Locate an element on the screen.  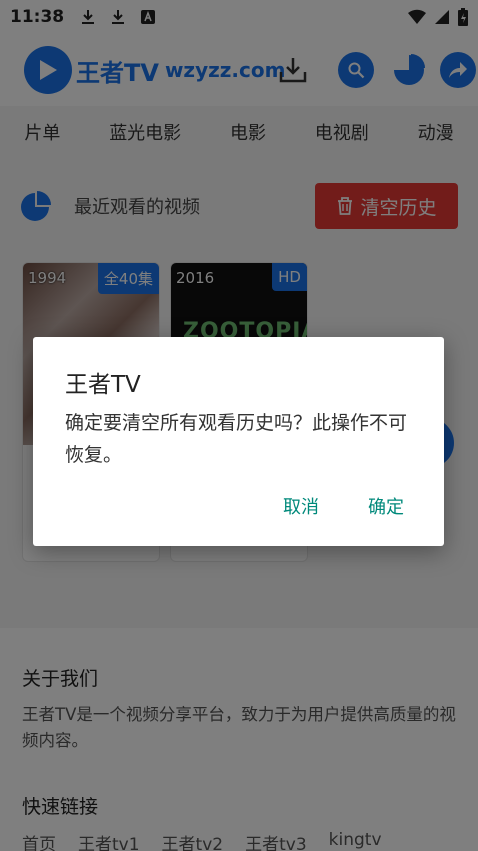
cancel-button: 取消 is located at coordinates (301, 506).